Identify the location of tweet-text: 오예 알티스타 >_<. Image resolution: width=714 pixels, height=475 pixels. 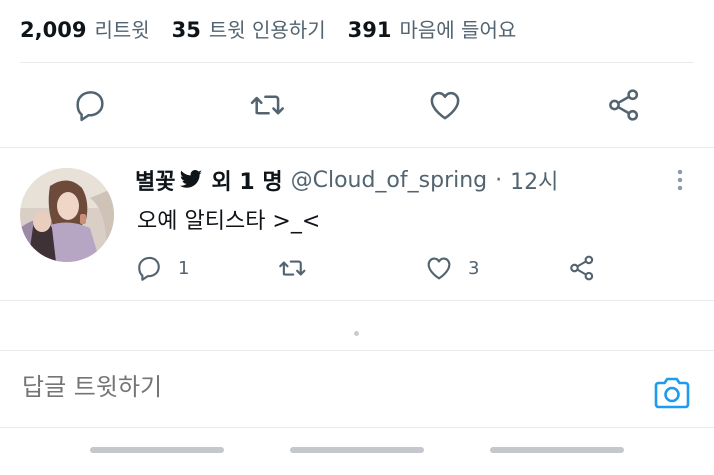
(229, 221).